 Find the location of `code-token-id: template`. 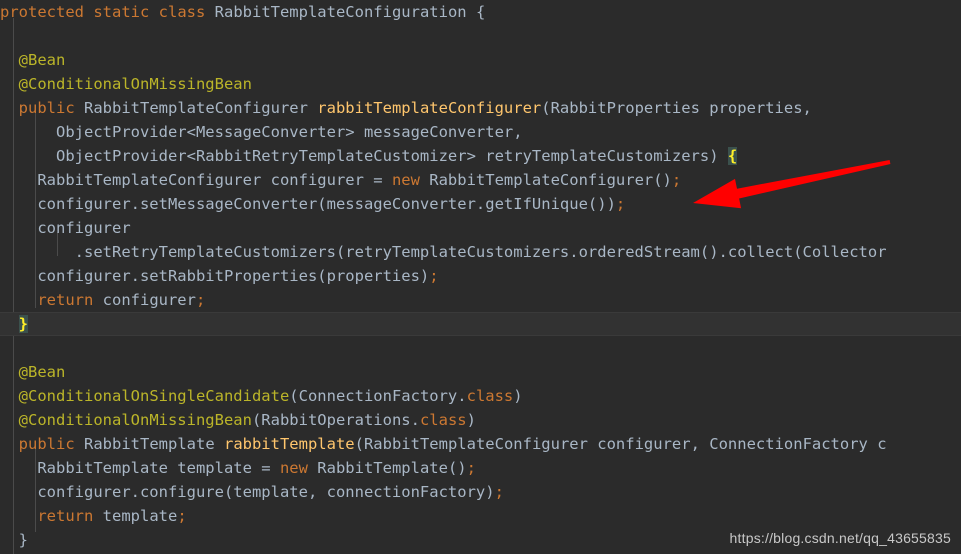

code-token-id: template is located at coordinates (140, 516).